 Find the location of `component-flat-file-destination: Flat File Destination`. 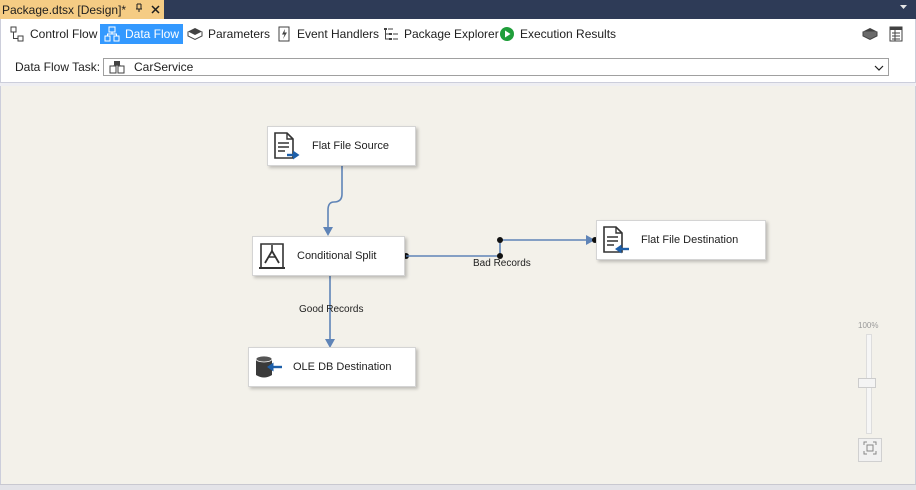

component-flat-file-destination: Flat File Destination is located at coordinates (681, 240).